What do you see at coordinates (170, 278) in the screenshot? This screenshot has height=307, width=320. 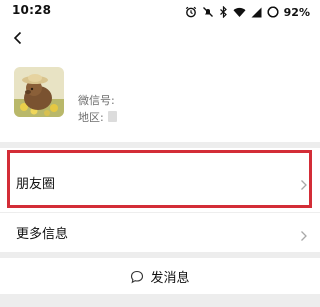 I see `send-message-label: 发消息` at bounding box center [170, 278].